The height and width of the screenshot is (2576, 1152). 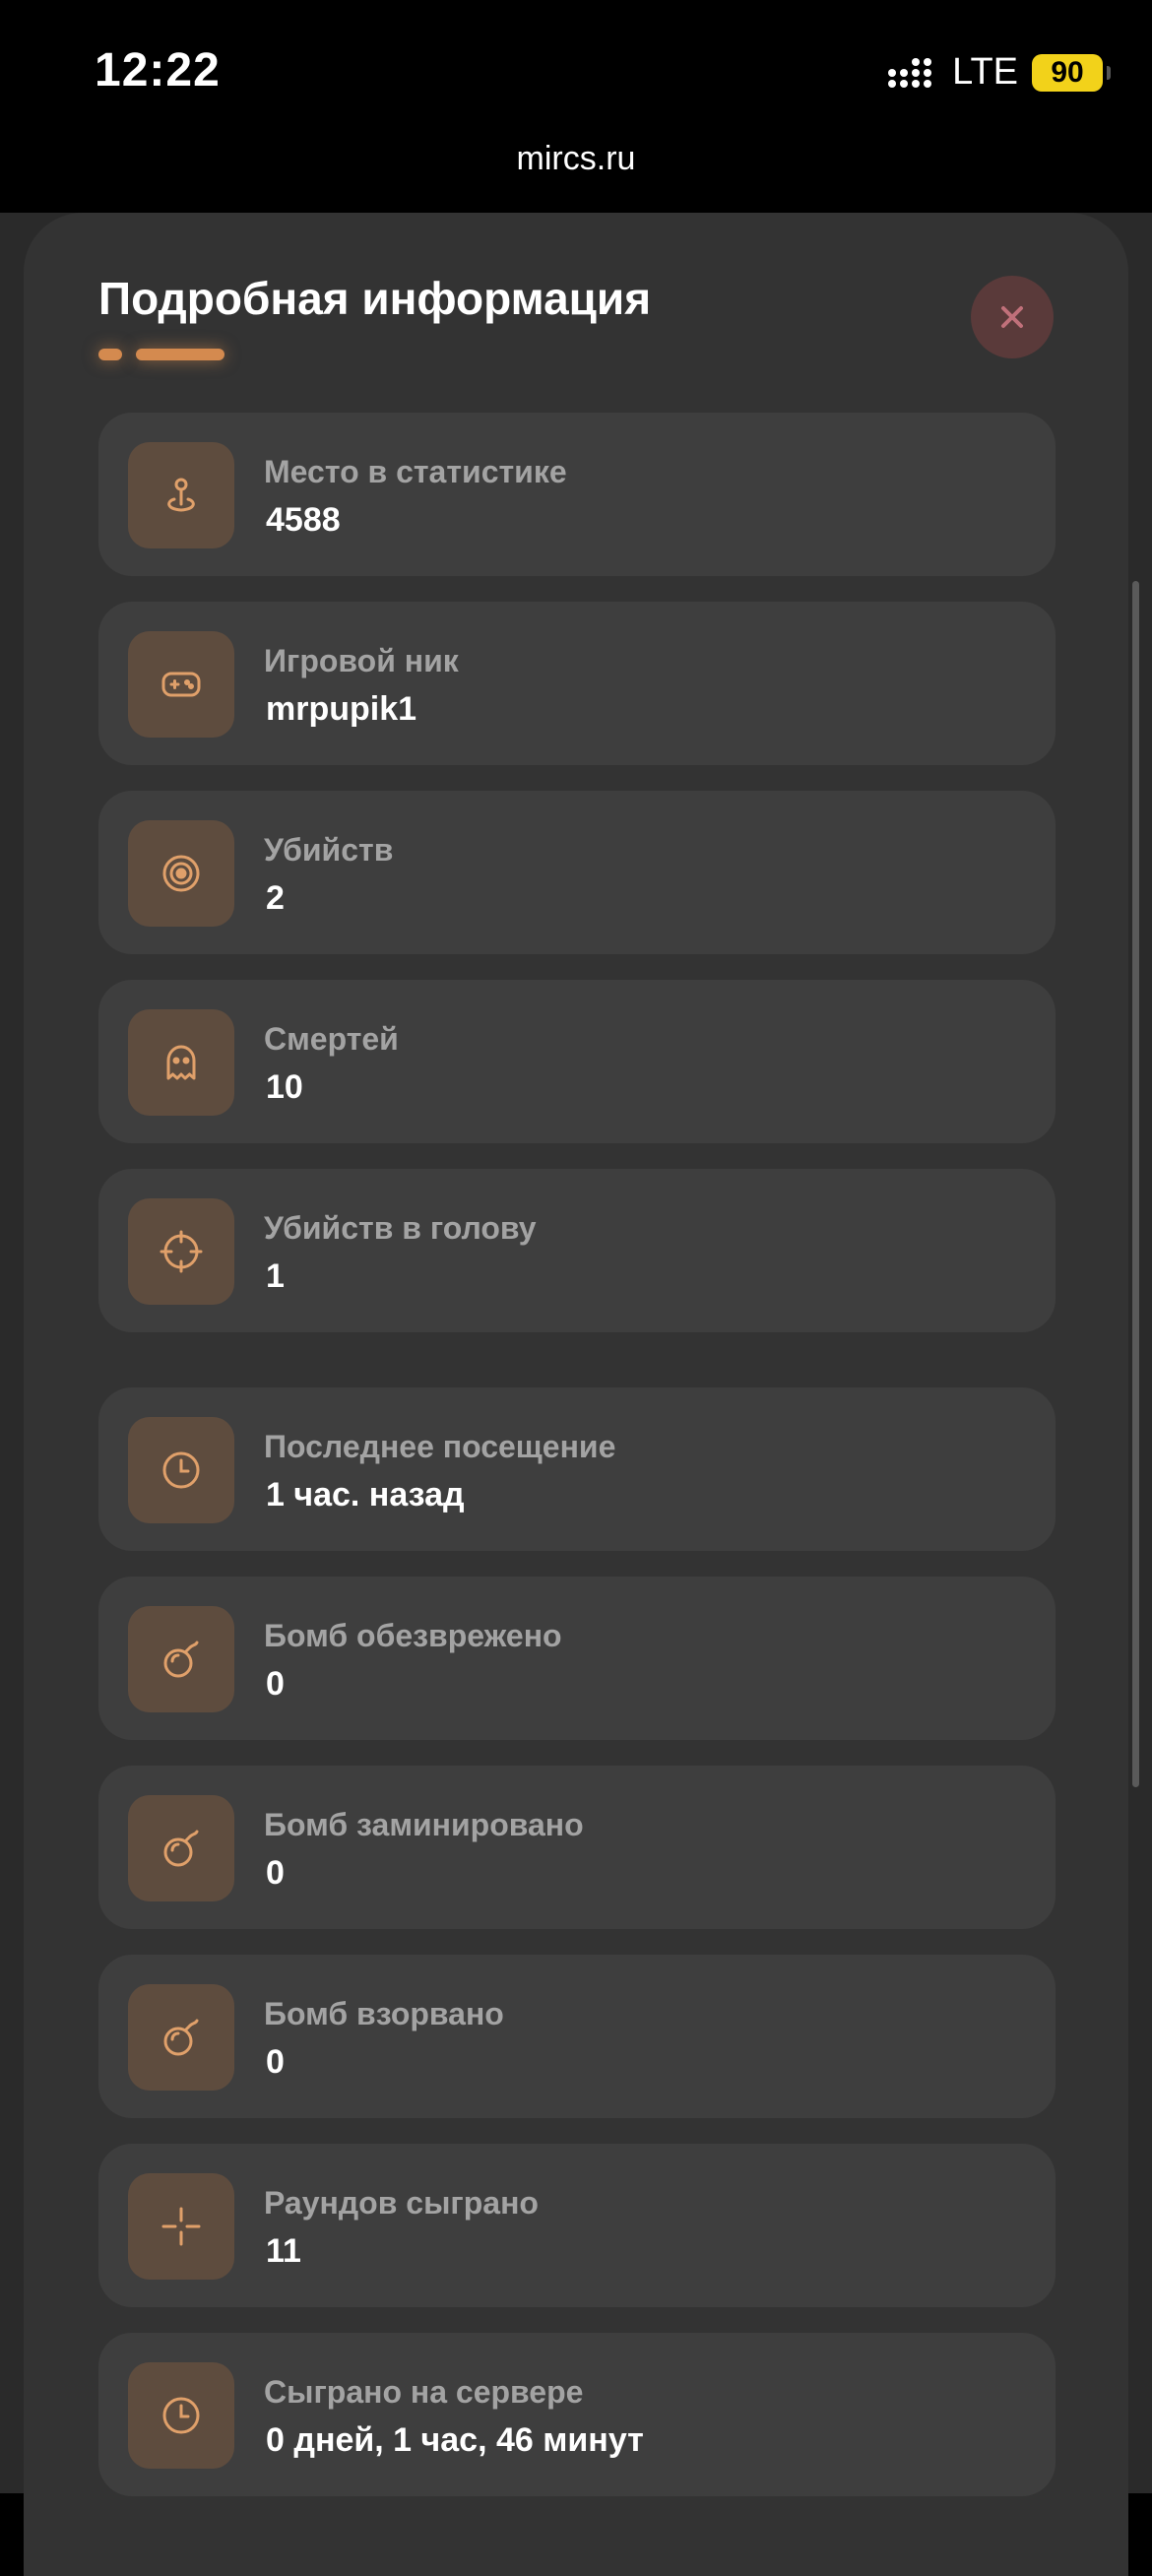 I want to click on ghost-icon, so click(x=181, y=1062).